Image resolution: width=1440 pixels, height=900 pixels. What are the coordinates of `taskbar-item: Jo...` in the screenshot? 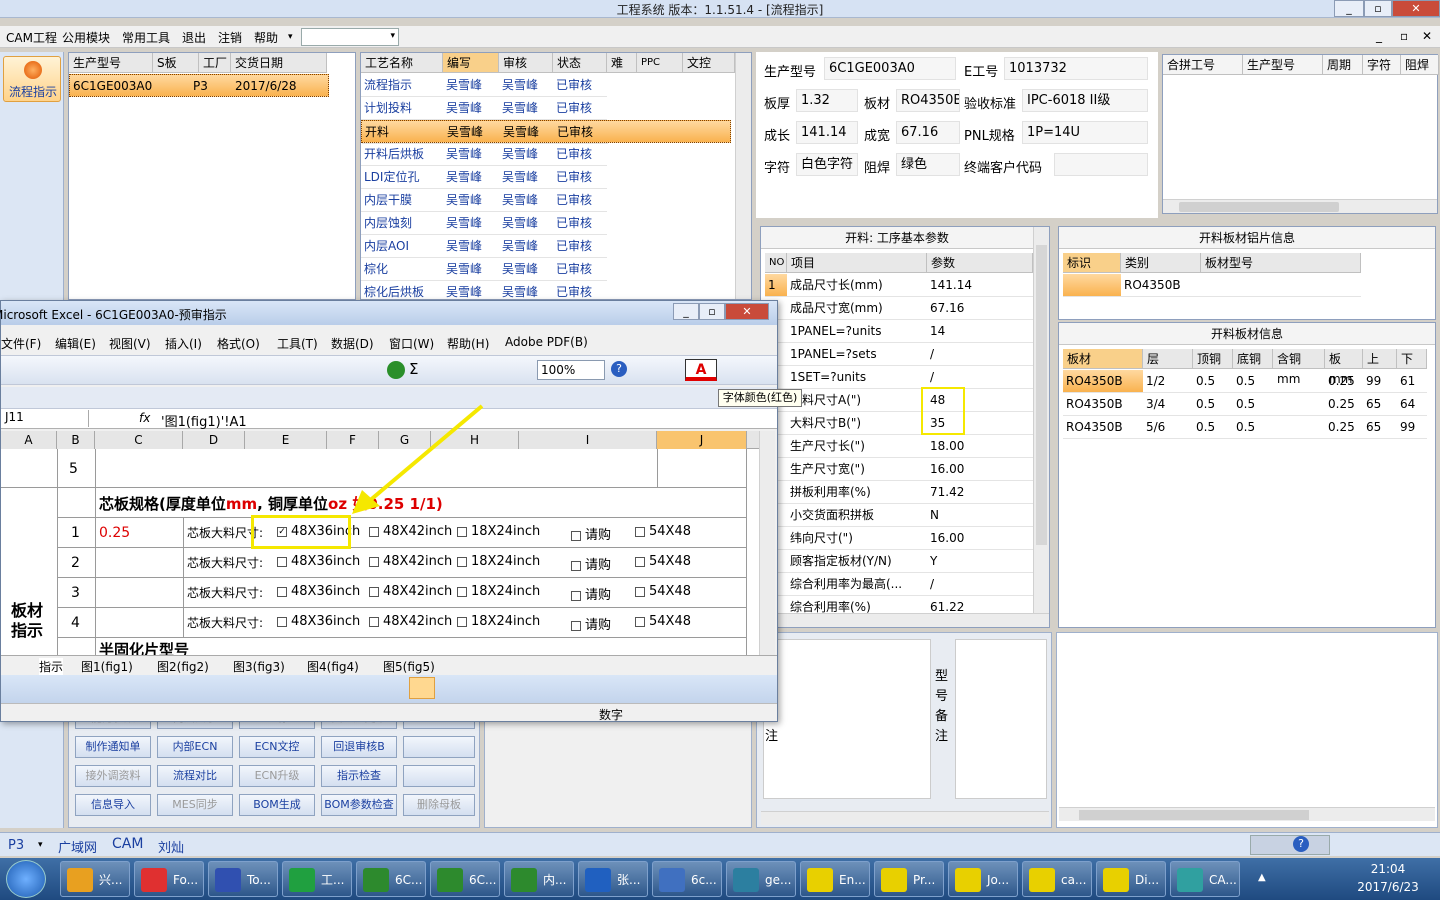 It's located at (983, 879).